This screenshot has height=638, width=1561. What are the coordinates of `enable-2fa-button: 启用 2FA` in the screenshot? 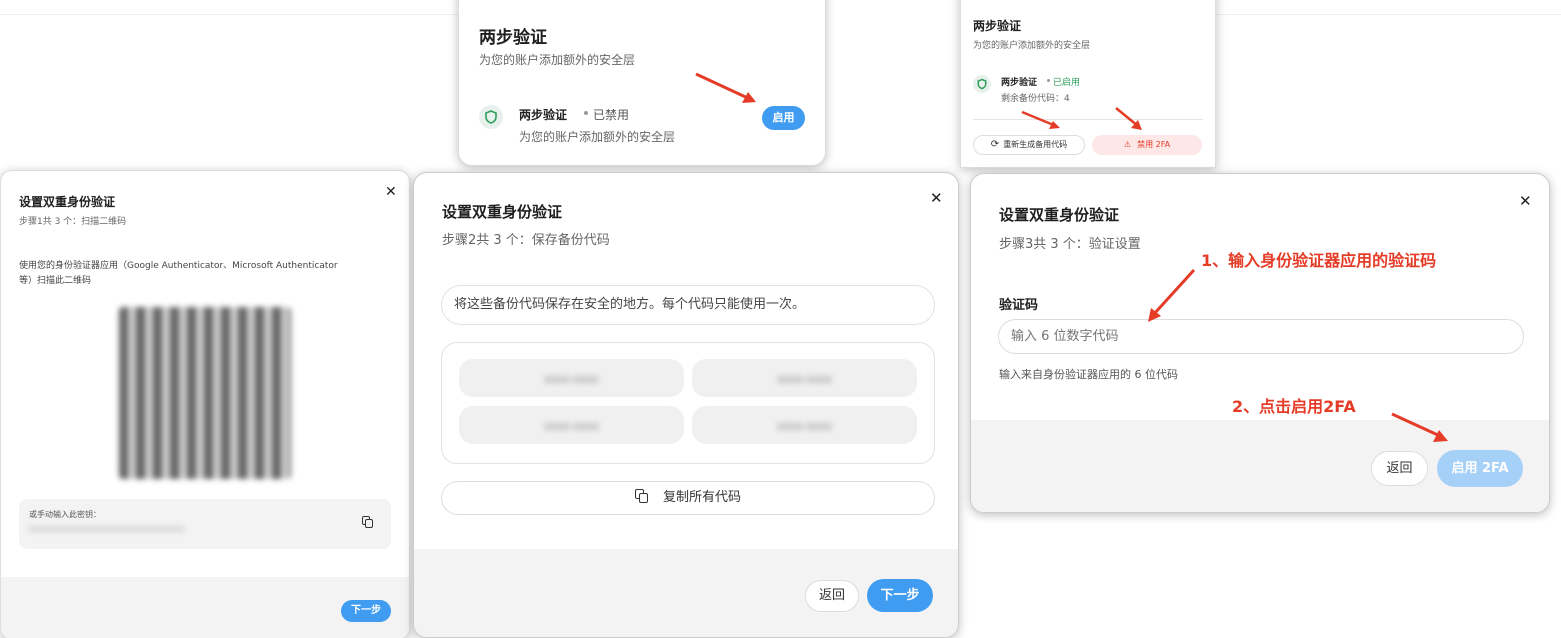 It's located at (1480, 468).